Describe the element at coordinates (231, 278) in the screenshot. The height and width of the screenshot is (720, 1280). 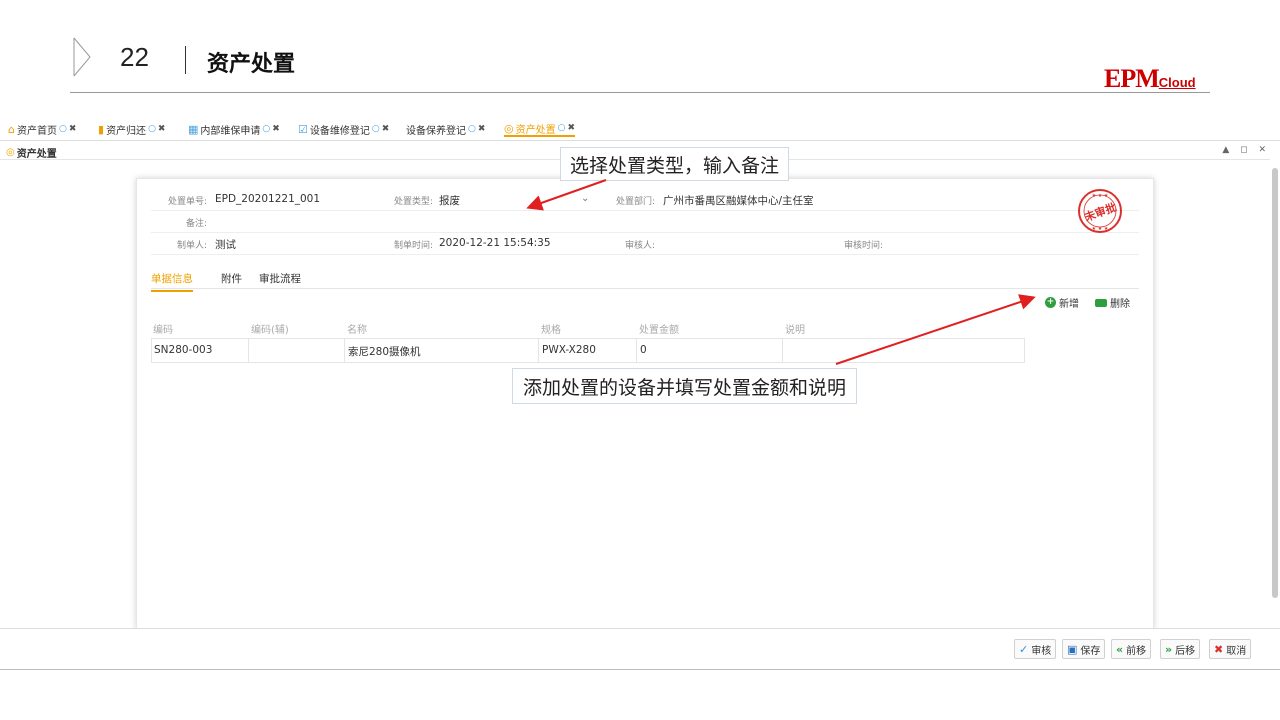
I see `tab-attachments: 附件` at that location.